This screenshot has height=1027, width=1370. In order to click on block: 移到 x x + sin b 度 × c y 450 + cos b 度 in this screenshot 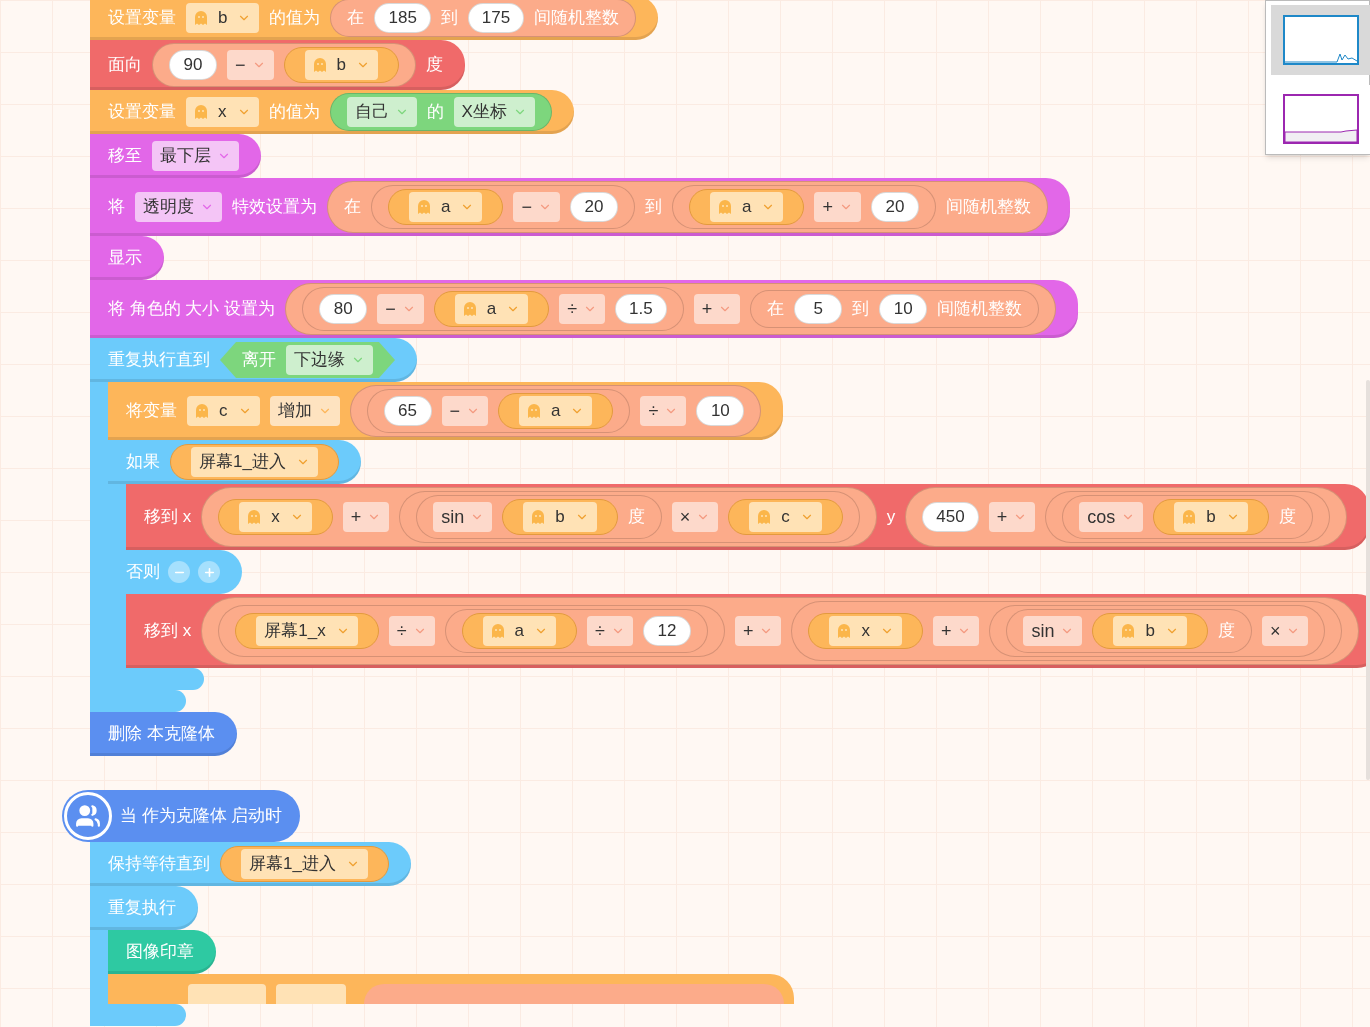, I will do `click(747, 517)`.